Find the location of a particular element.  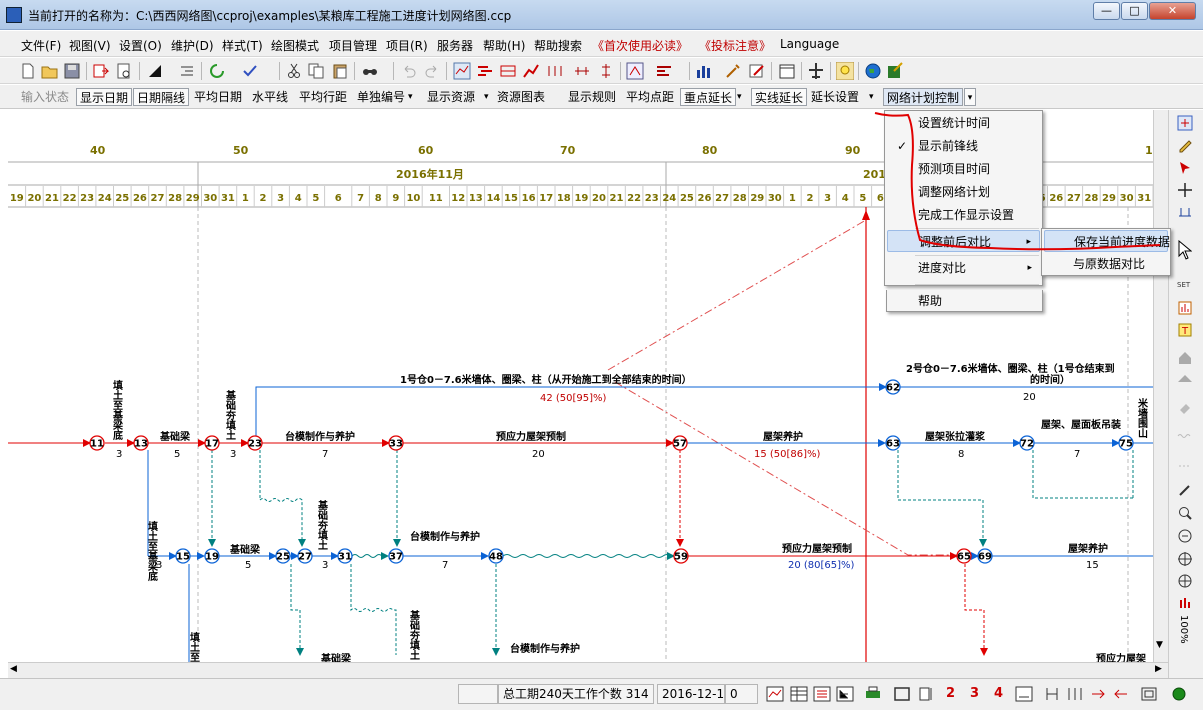

select-node-icon is located at coordinates (1185, 123).